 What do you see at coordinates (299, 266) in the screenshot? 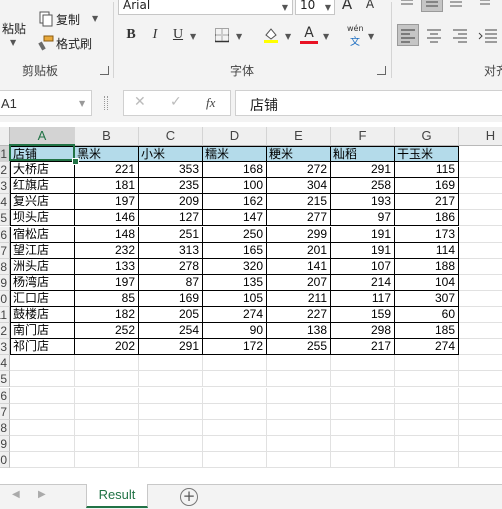
I see `value-cell: 141` at bounding box center [299, 266].